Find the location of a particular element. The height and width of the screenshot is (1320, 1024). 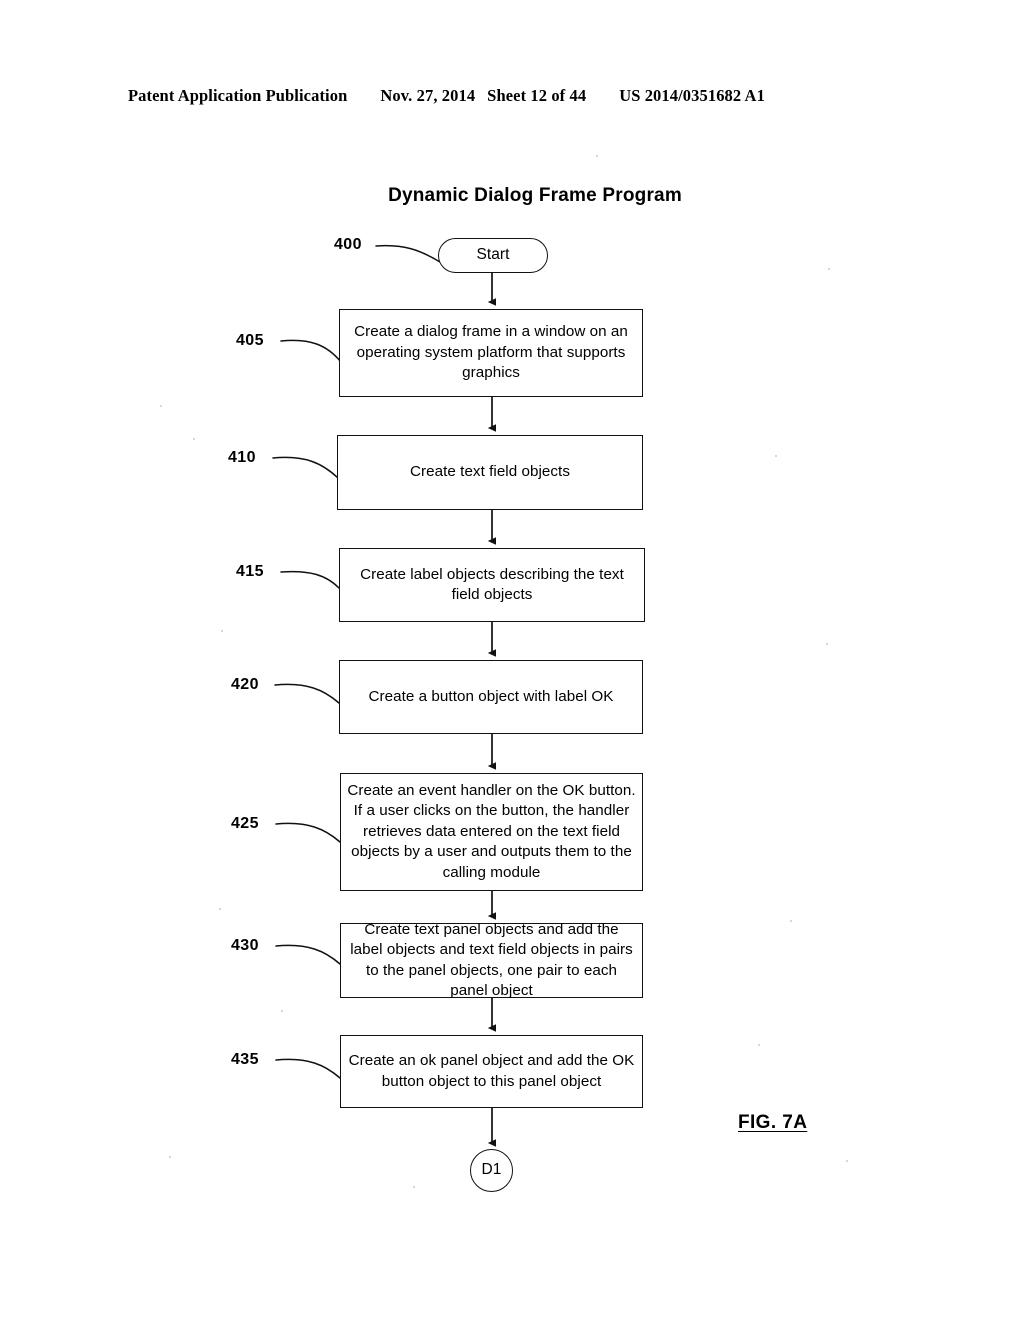

flow-node-410-label: Create text field objects is located at coordinates (490, 472).